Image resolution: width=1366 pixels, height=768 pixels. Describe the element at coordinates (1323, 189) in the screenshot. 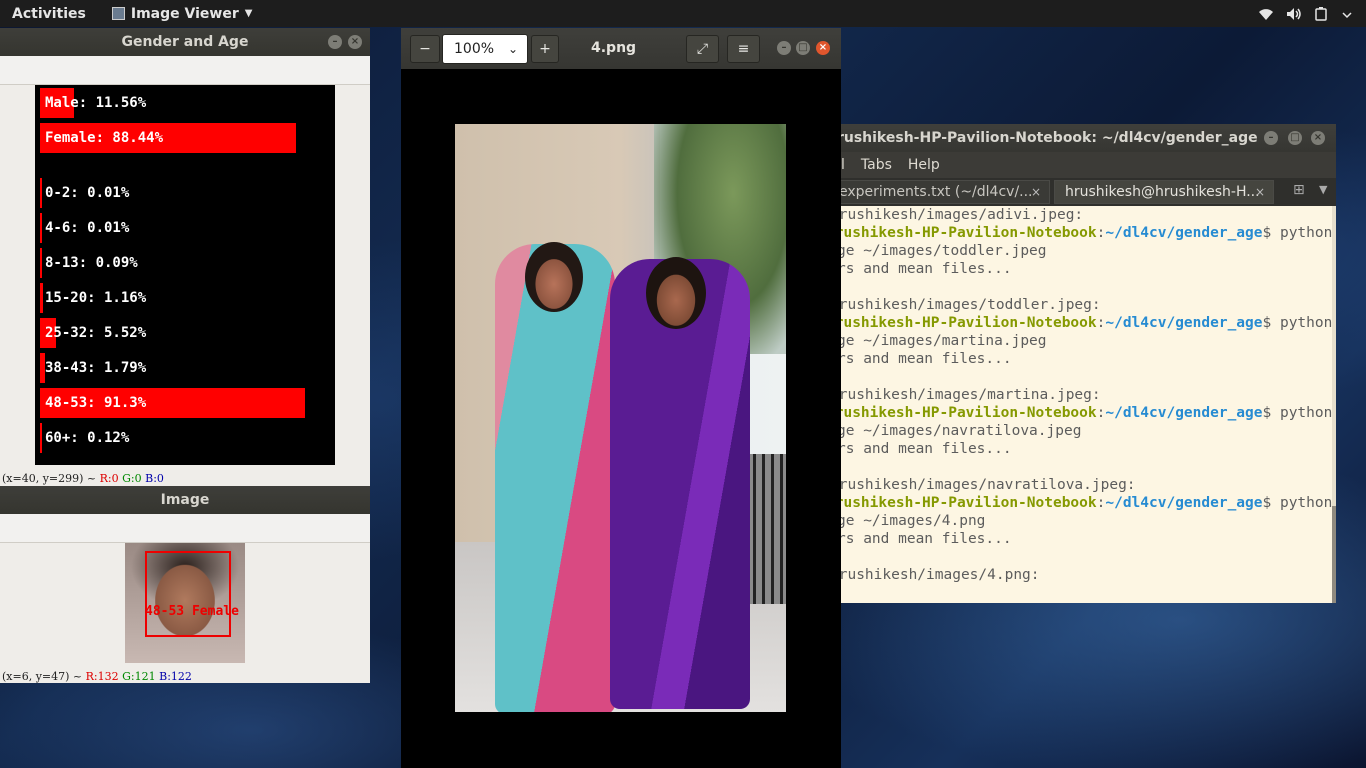

I see `chevron-down-icon: ▼` at that location.